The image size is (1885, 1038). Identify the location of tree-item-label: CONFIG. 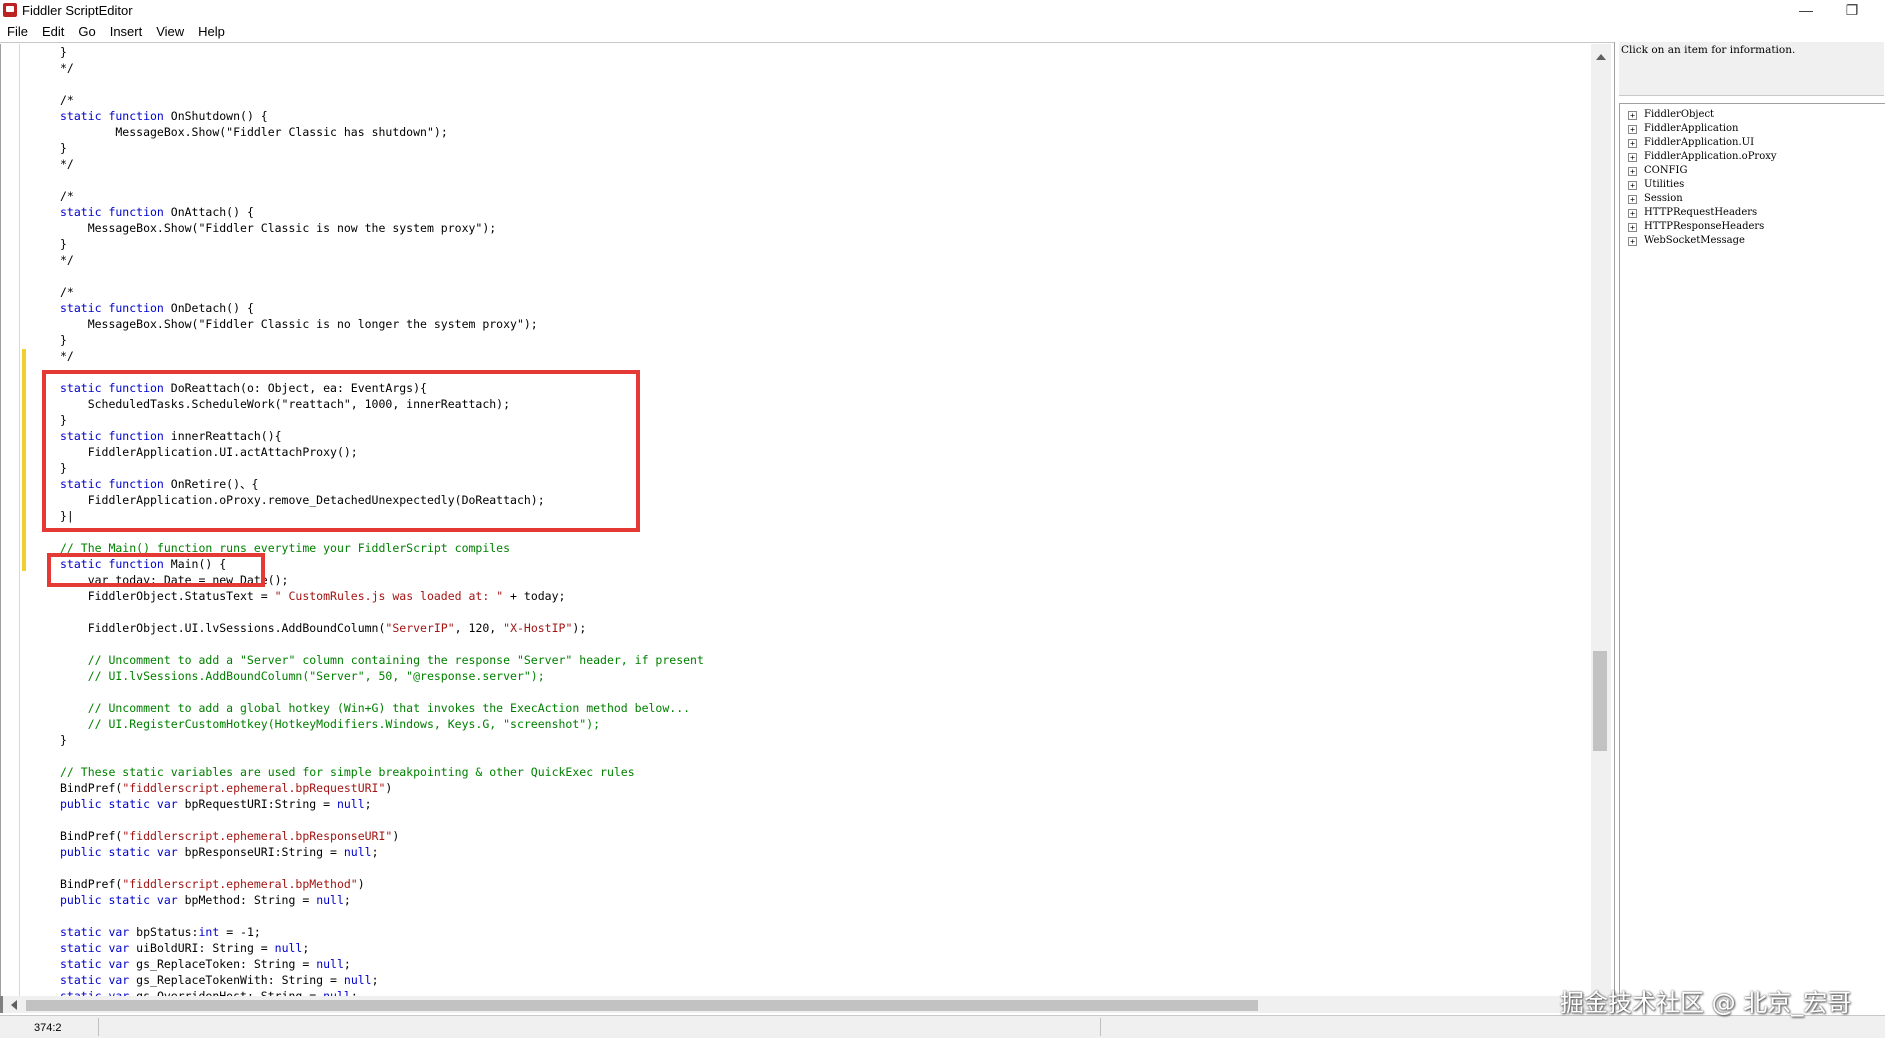
(1666, 170).